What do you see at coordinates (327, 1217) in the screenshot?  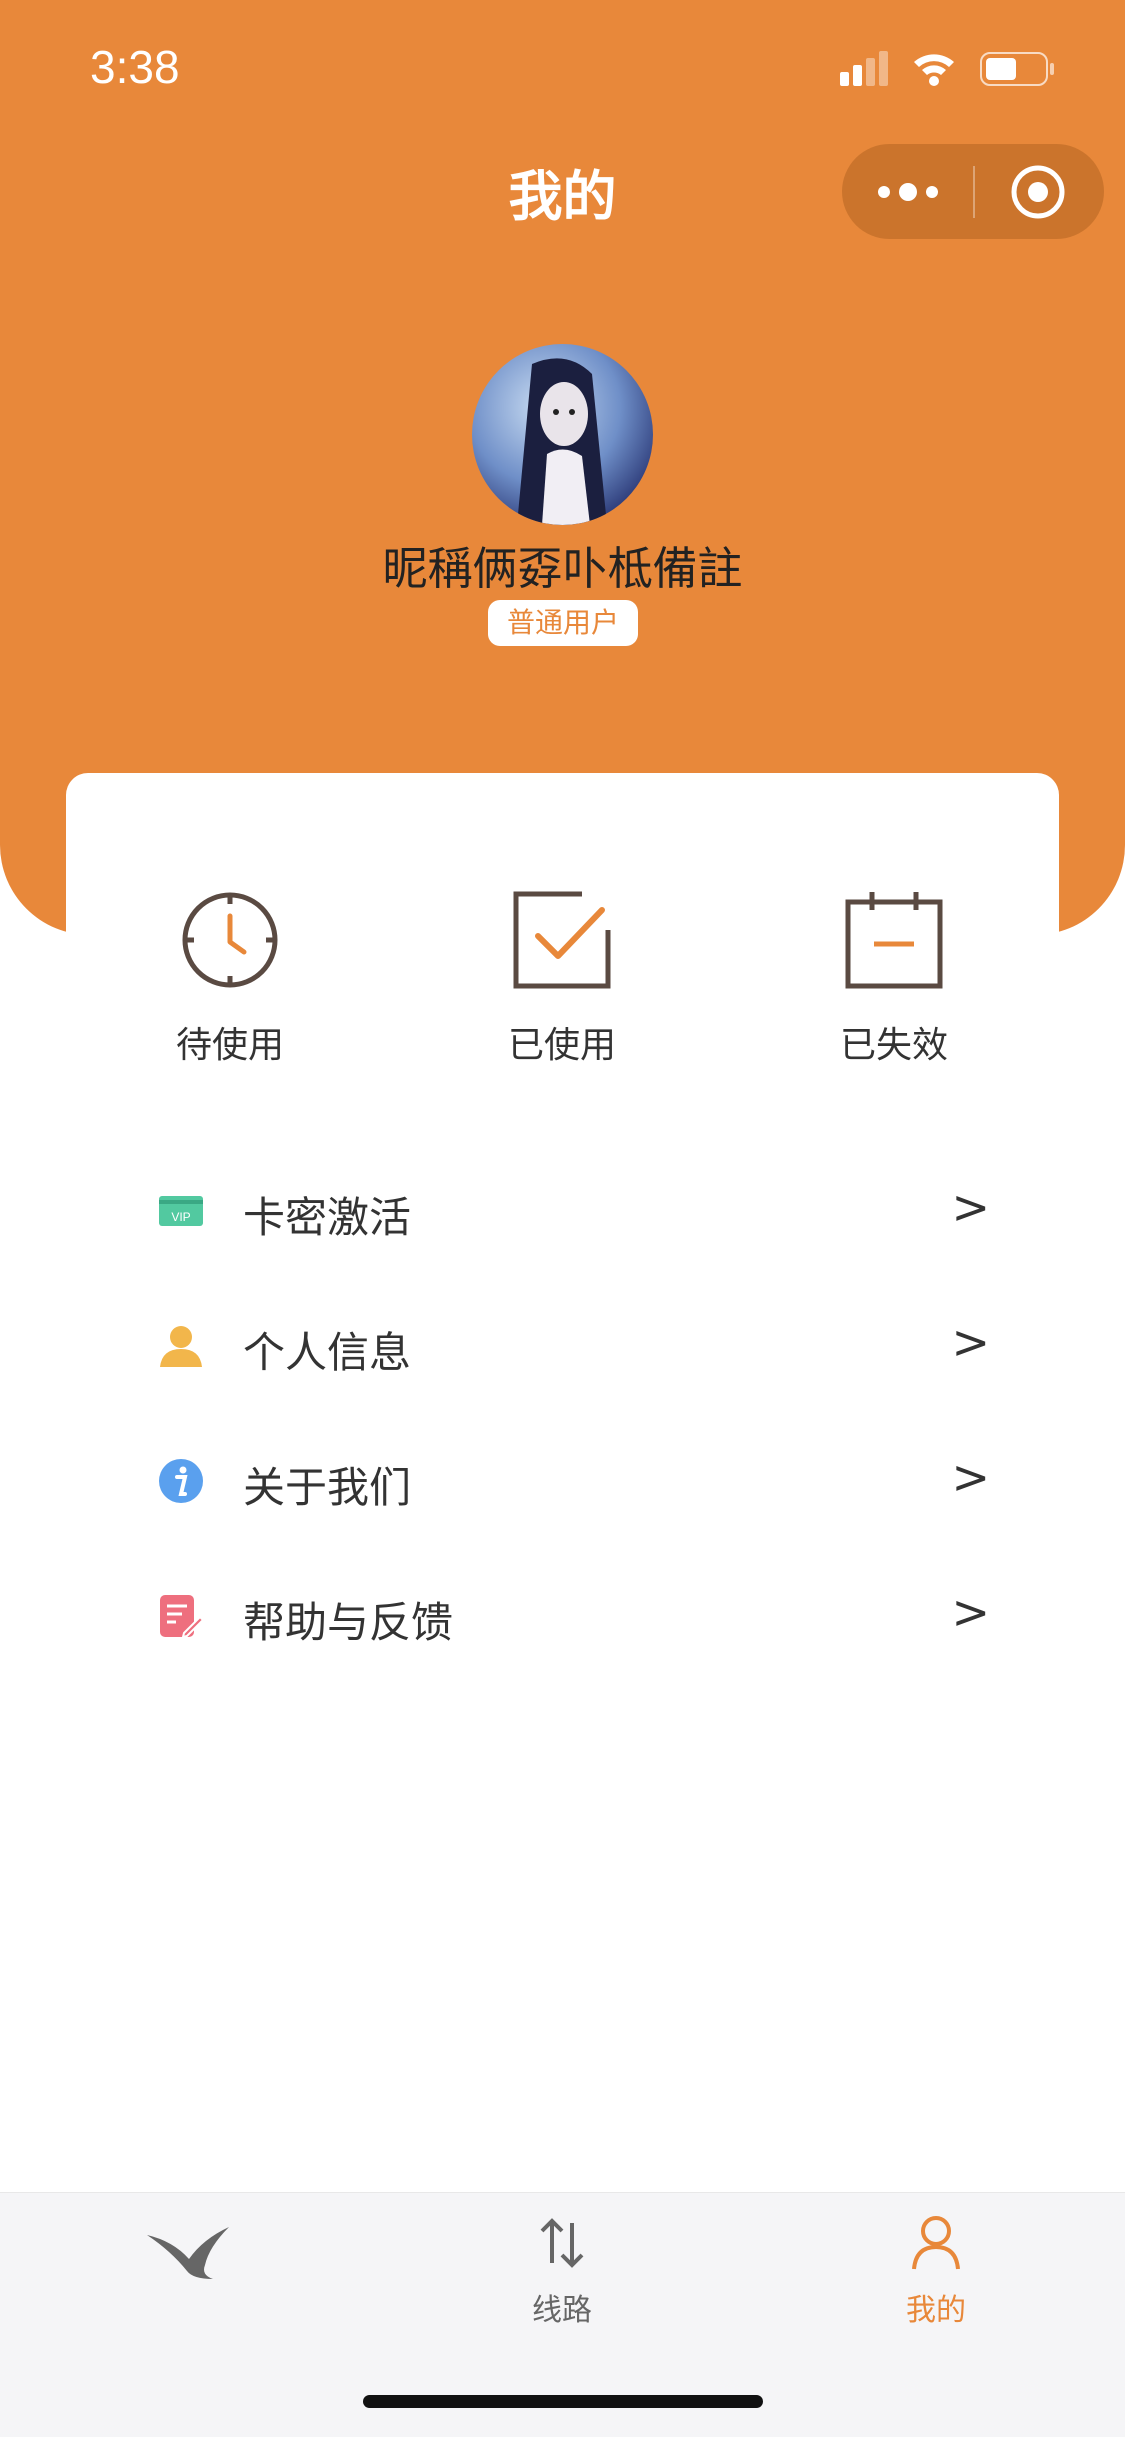 I see `menu-label: 卡密激活` at bounding box center [327, 1217].